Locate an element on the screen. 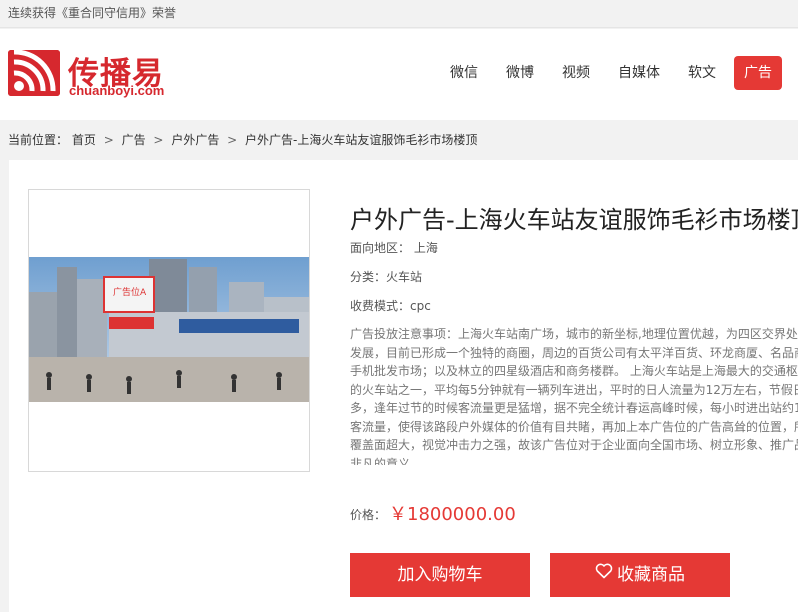 This screenshot has height=612, width=798. nav-item-weibo: 微博 is located at coordinates (520, 73).